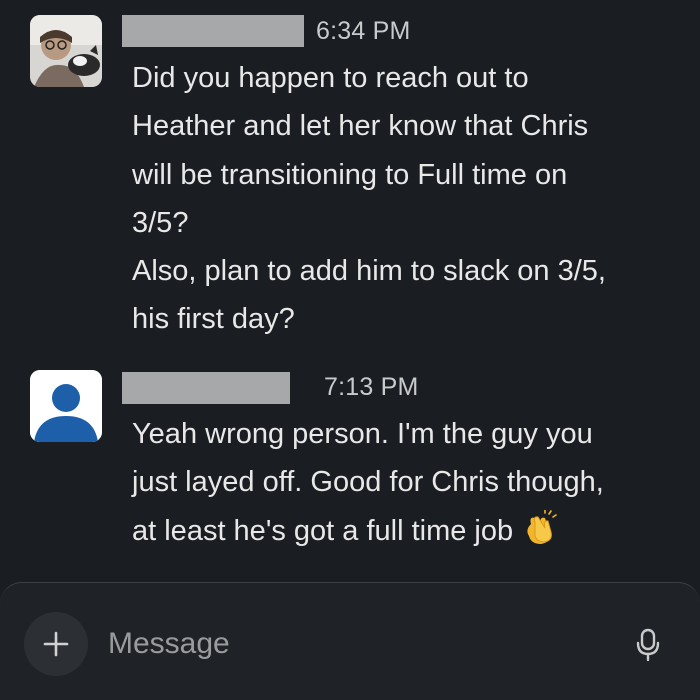 The width and height of the screenshot is (700, 700). I want to click on microphone-button, so click(648, 645).